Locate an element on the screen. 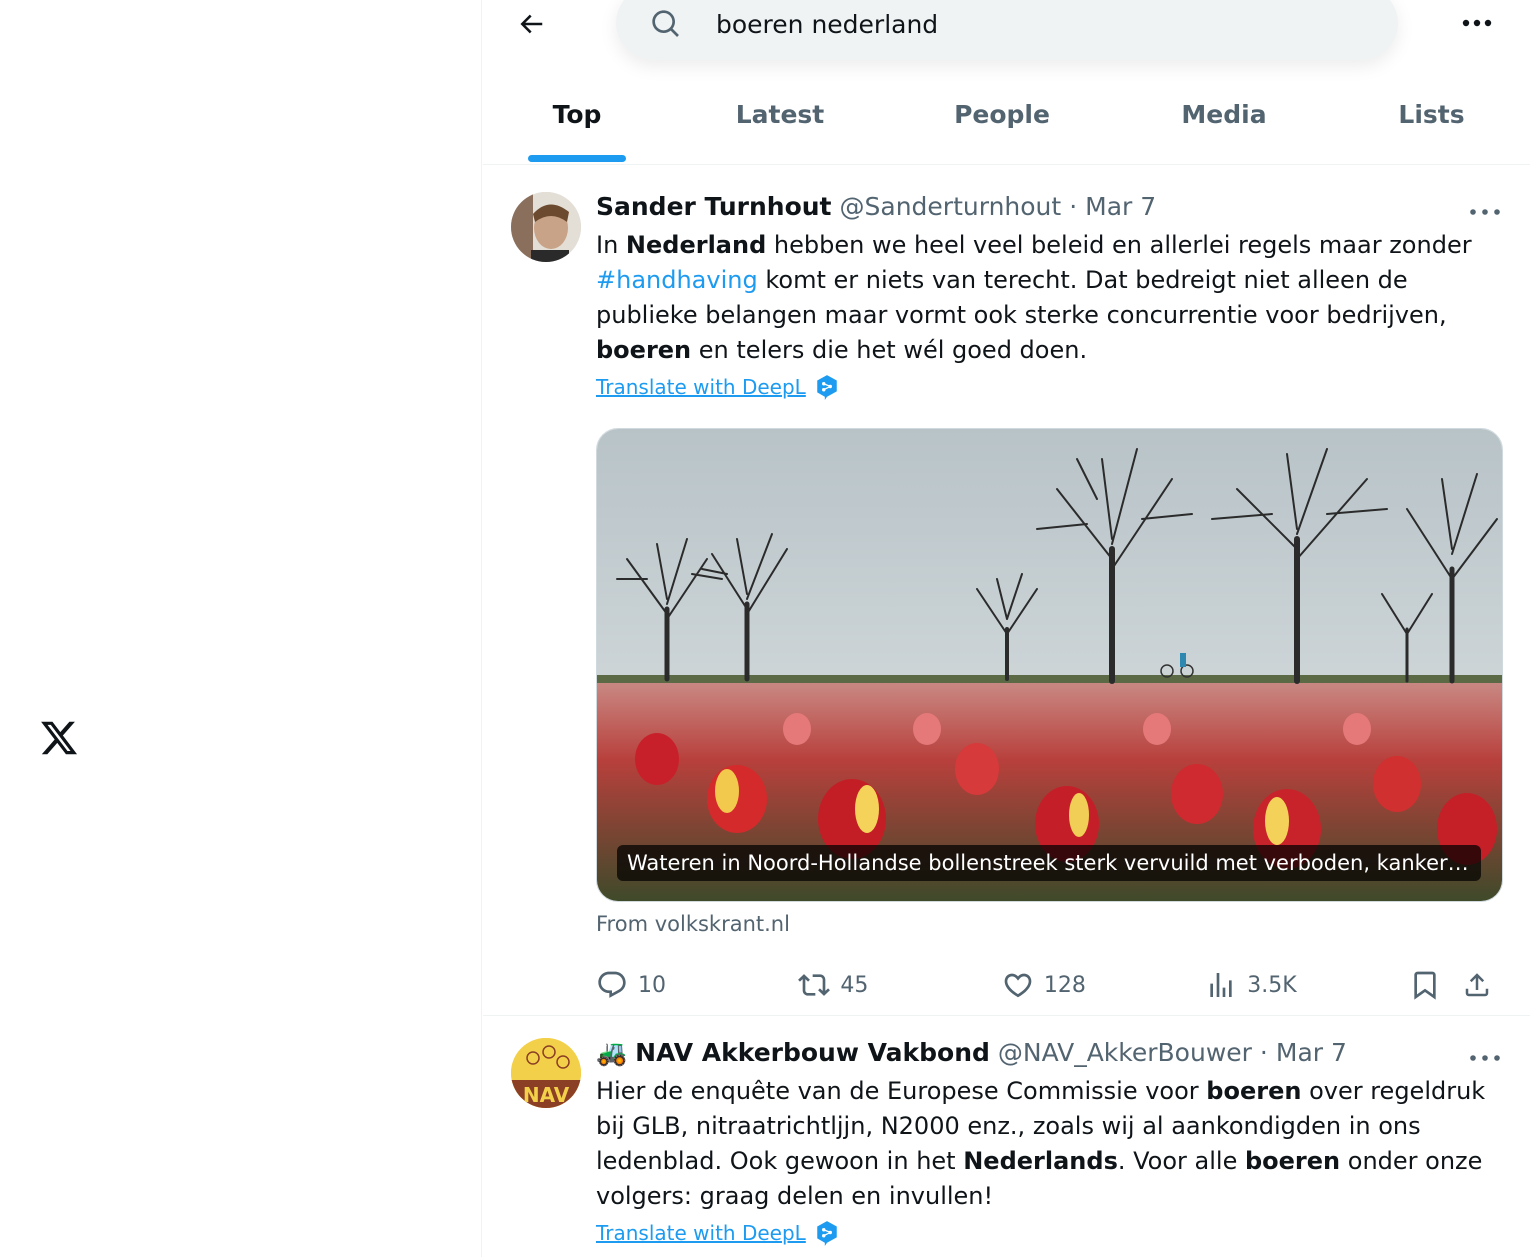 The width and height of the screenshot is (1530, 1257). avatar: NAV is located at coordinates (546, 1073).